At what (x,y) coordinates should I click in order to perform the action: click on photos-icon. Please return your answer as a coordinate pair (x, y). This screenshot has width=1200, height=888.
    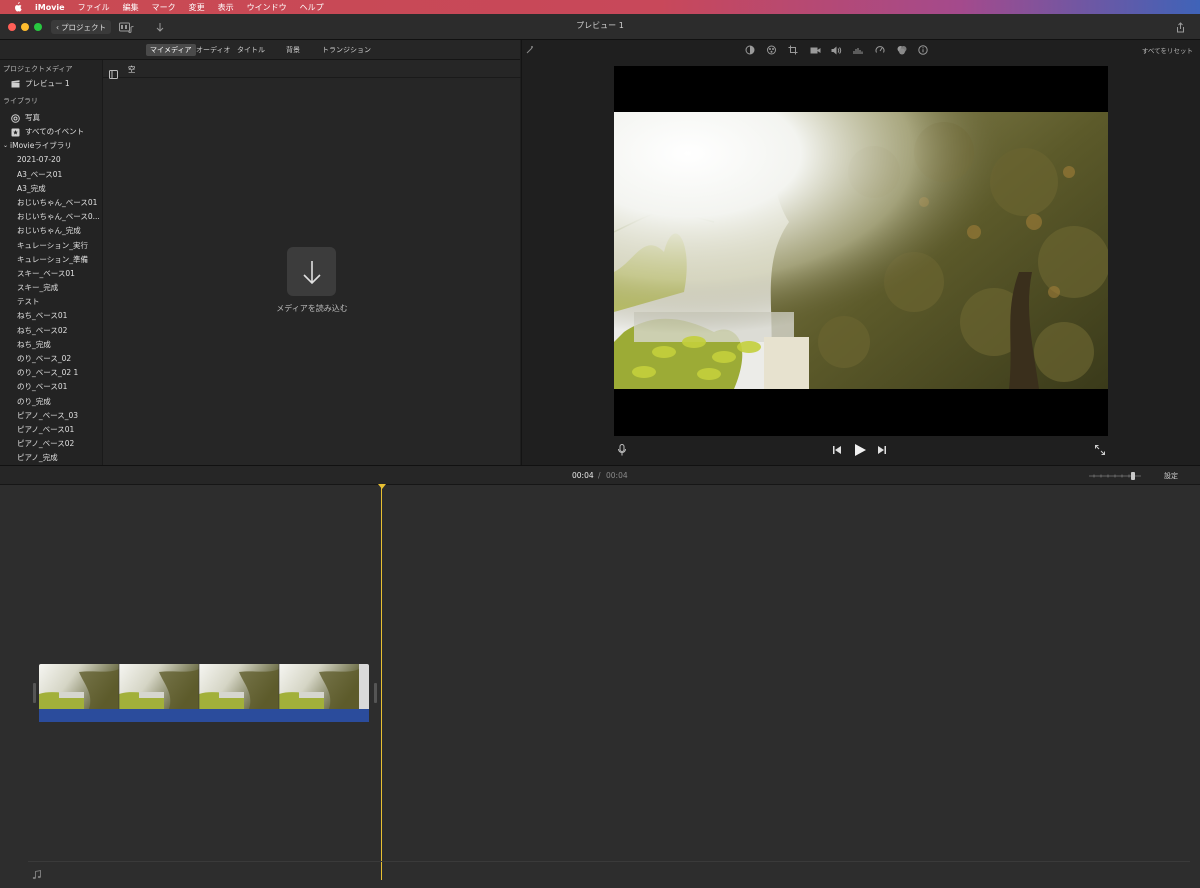
    Looking at the image, I should click on (15, 118).